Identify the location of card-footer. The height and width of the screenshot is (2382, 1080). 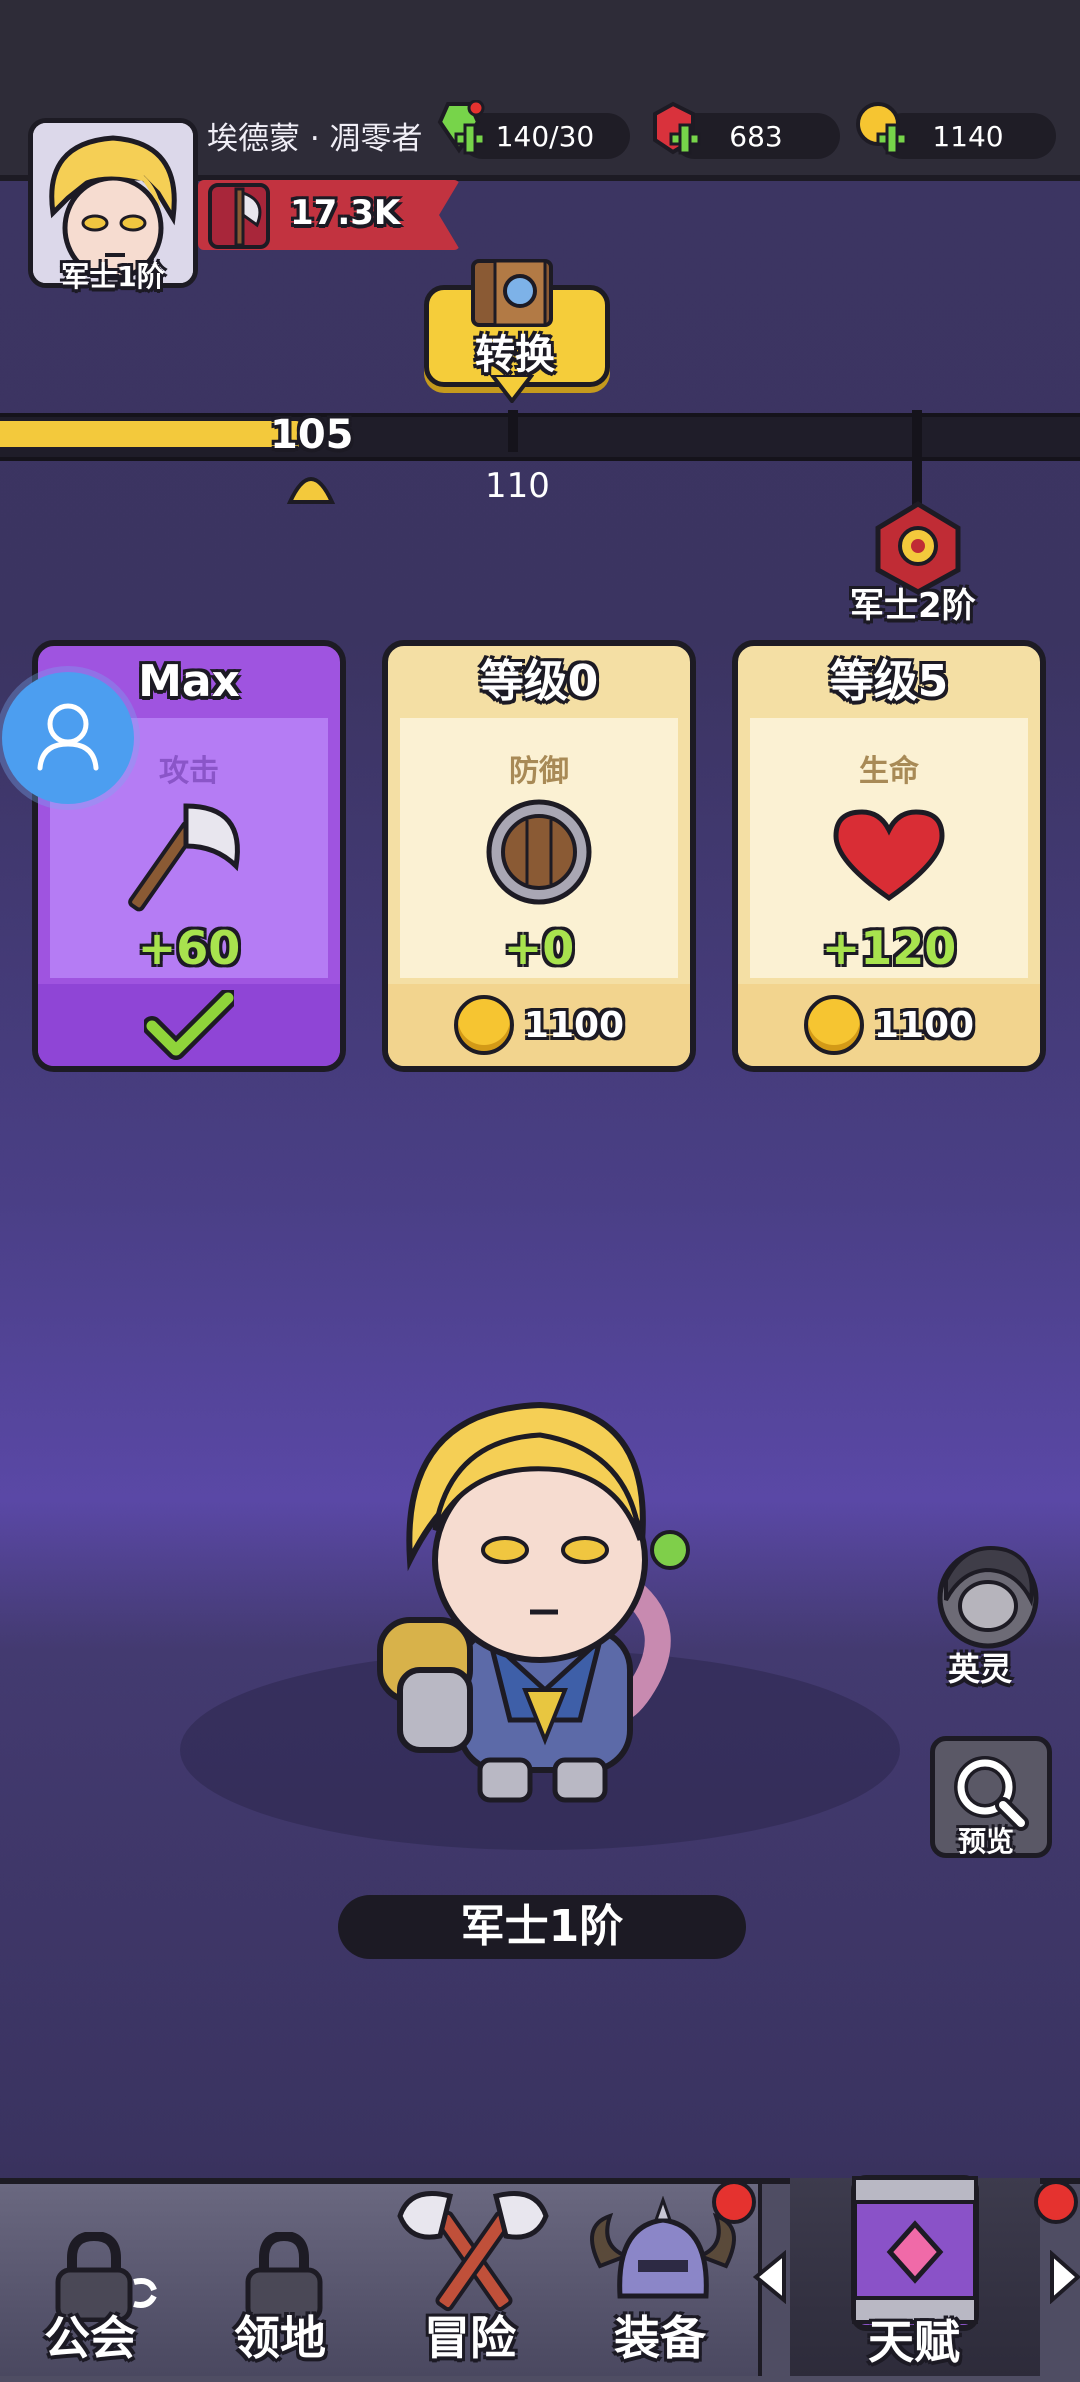
(189, 1025).